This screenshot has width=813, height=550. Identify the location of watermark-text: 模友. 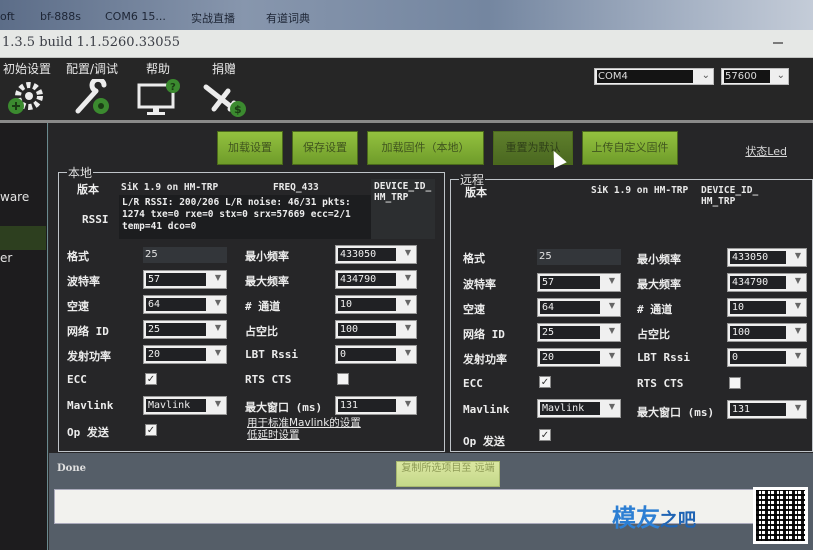
(636, 518).